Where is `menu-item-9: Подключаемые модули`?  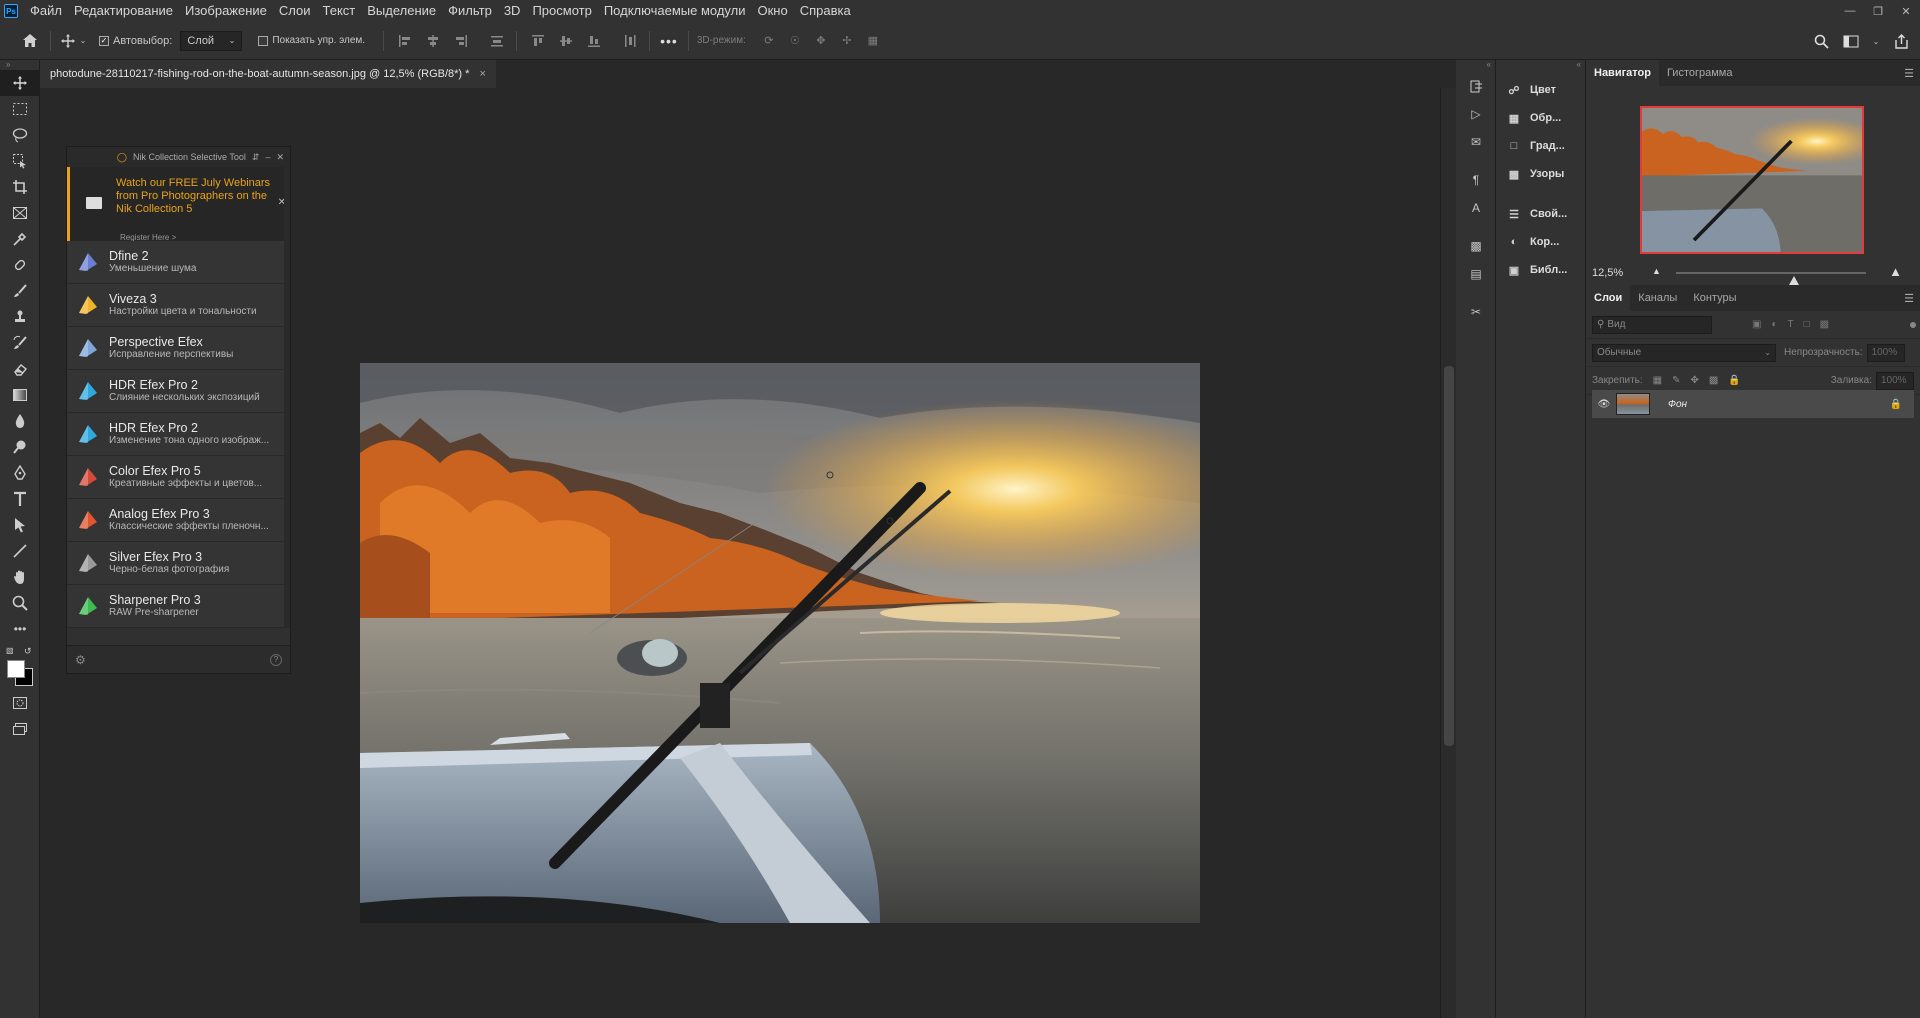
menu-item-9: Подключаемые модули is located at coordinates (675, 11).